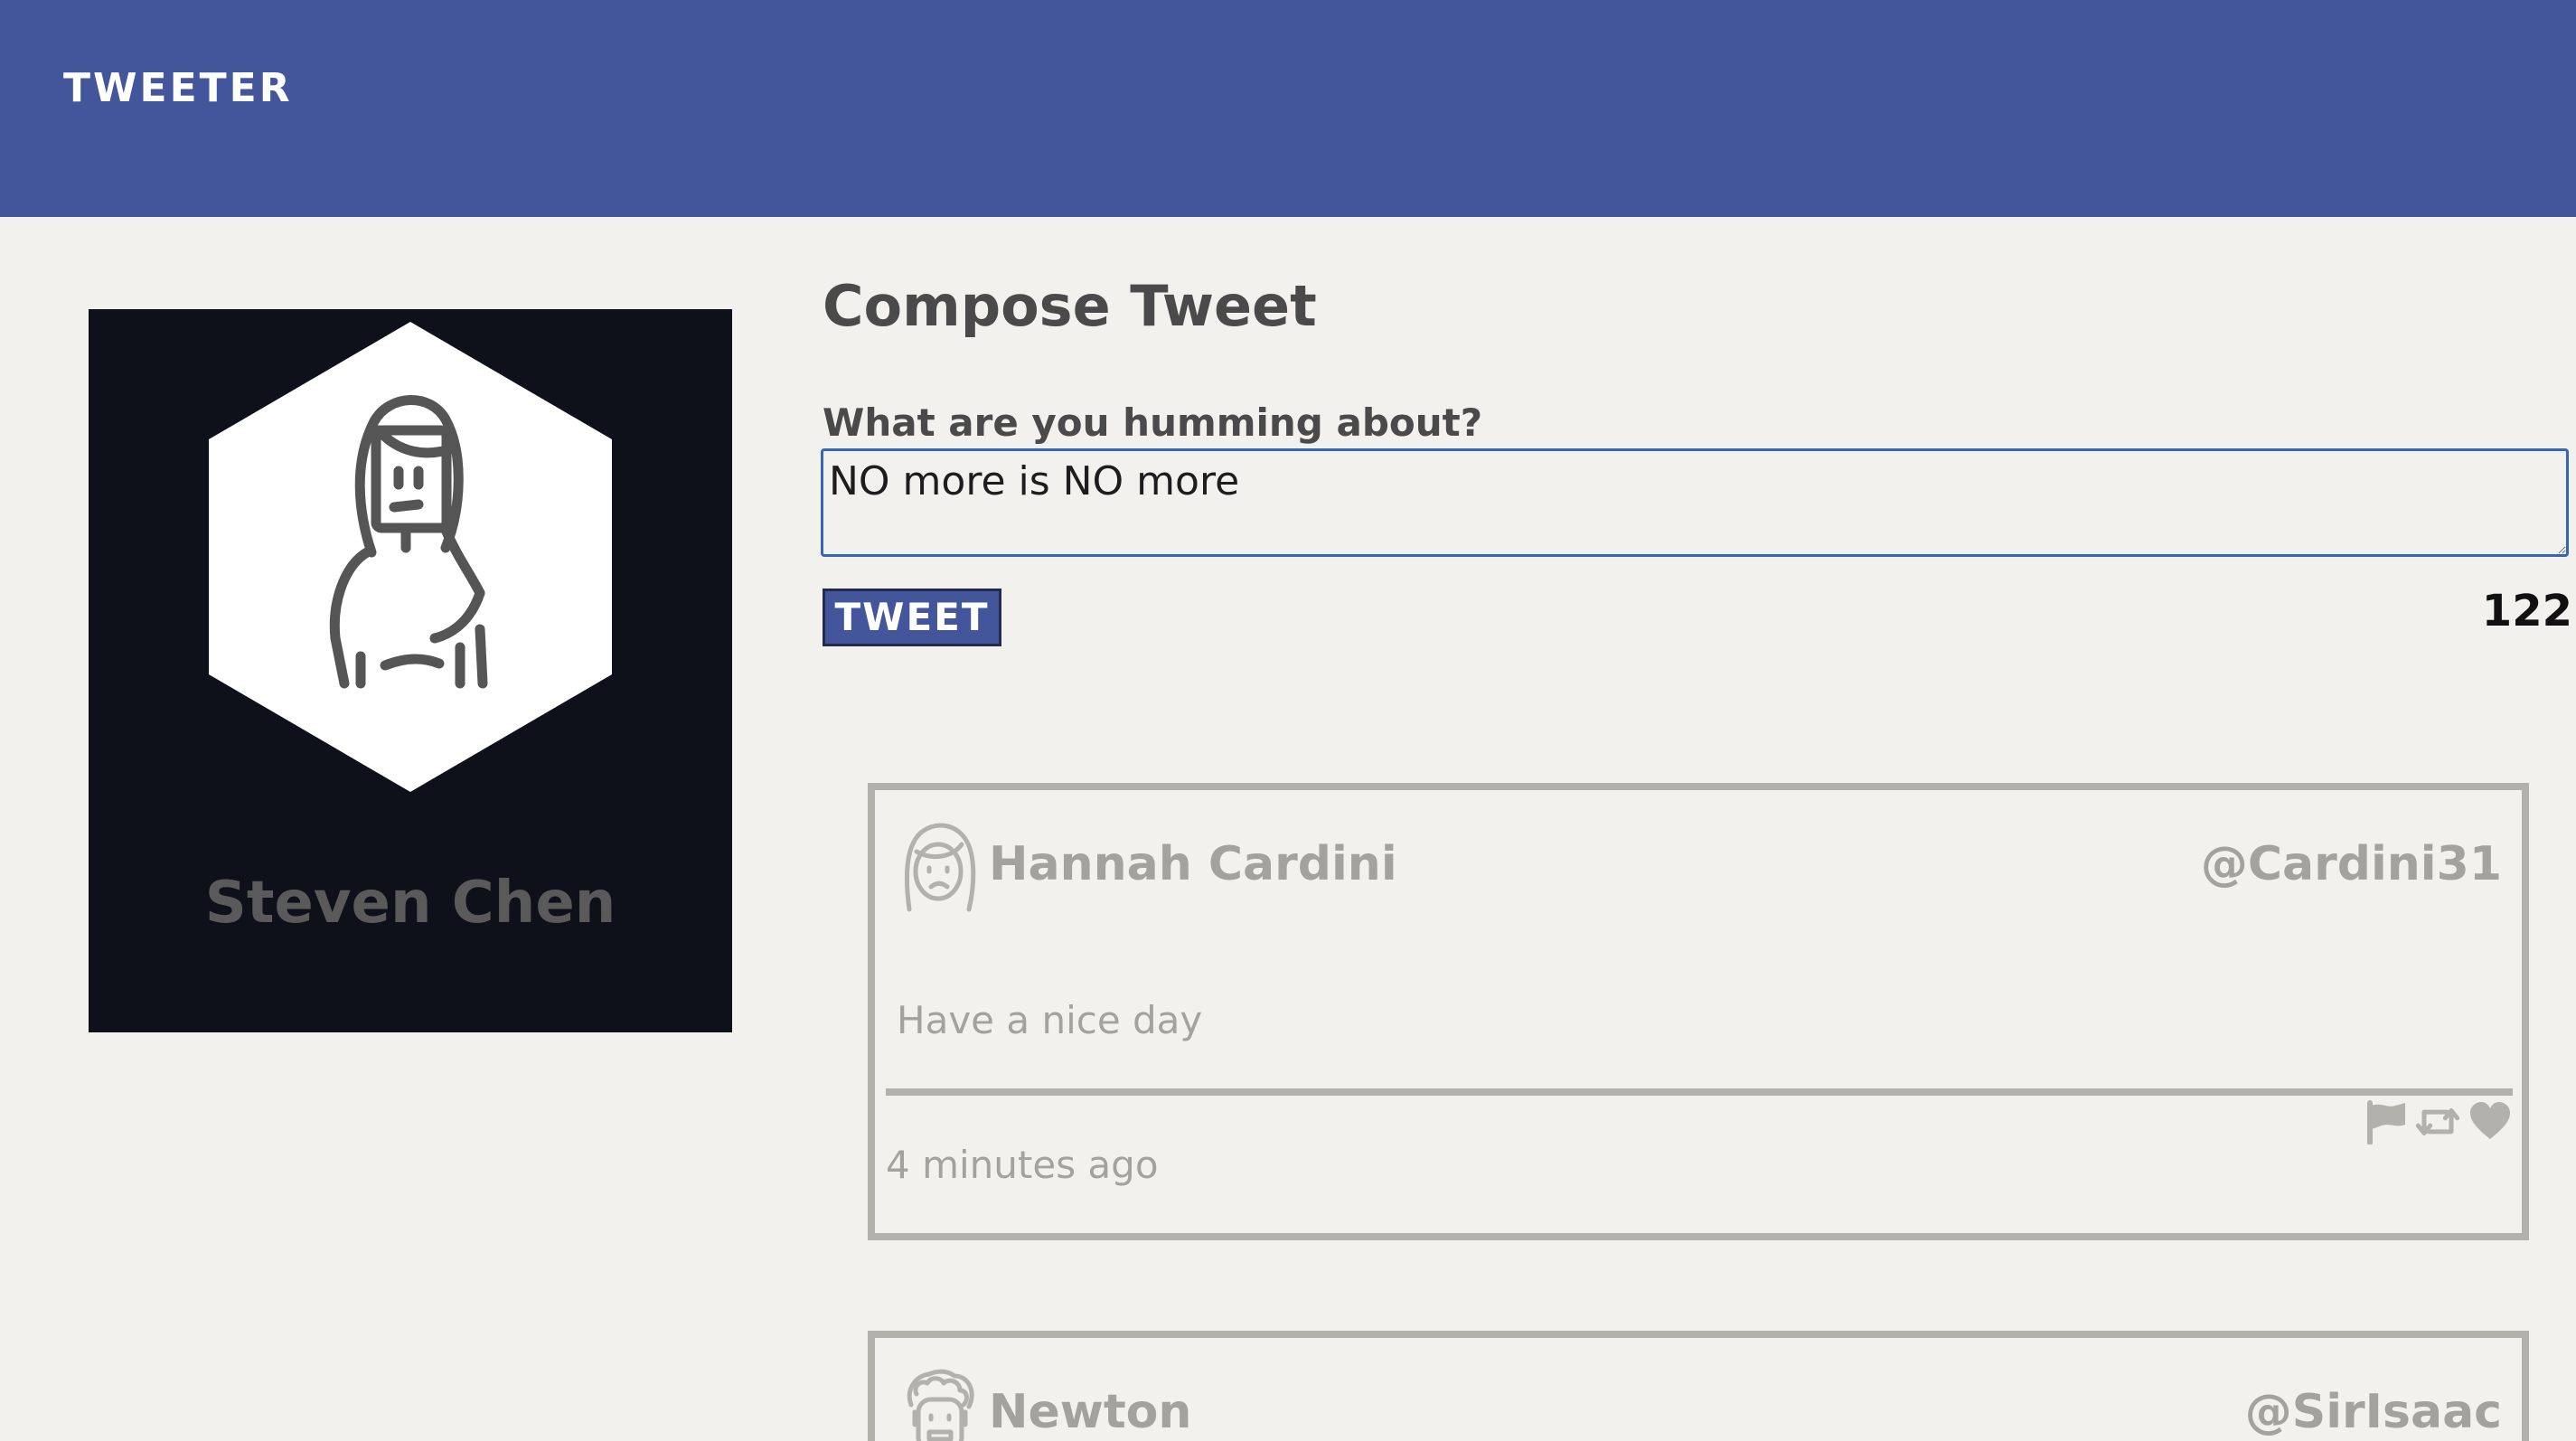 This screenshot has width=2576, height=1441. What do you see at coordinates (410, 903) in the screenshot?
I see `profile-name: Steven Chen` at bounding box center [410, 903].